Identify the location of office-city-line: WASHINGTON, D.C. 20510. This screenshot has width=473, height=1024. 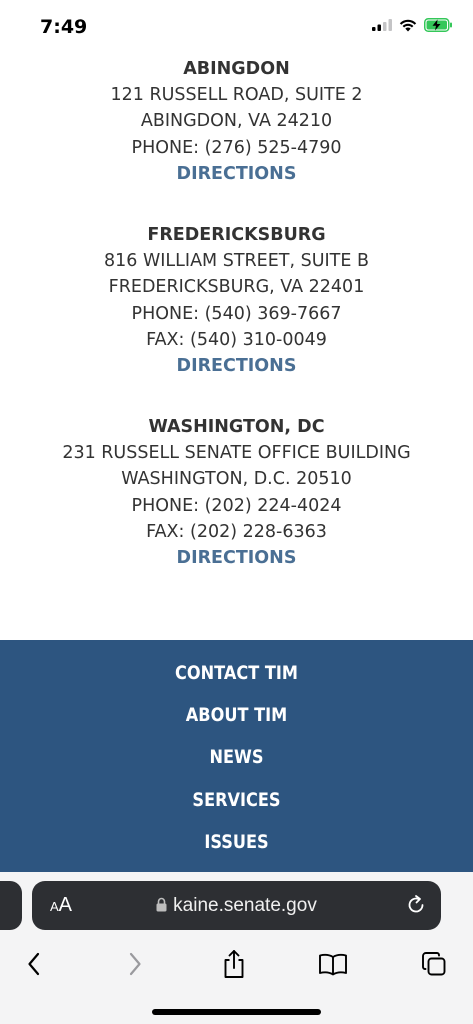
(236, 479).